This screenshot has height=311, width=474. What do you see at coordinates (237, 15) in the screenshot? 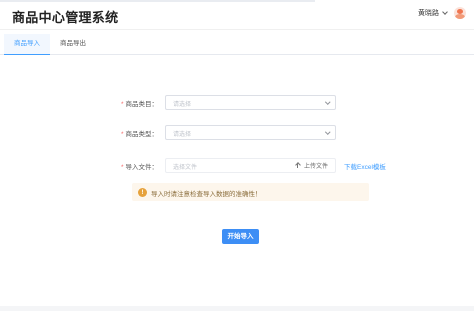
I see `app-header: 商品中心管理系统 黄晓路` at bounding box center [237, 15].